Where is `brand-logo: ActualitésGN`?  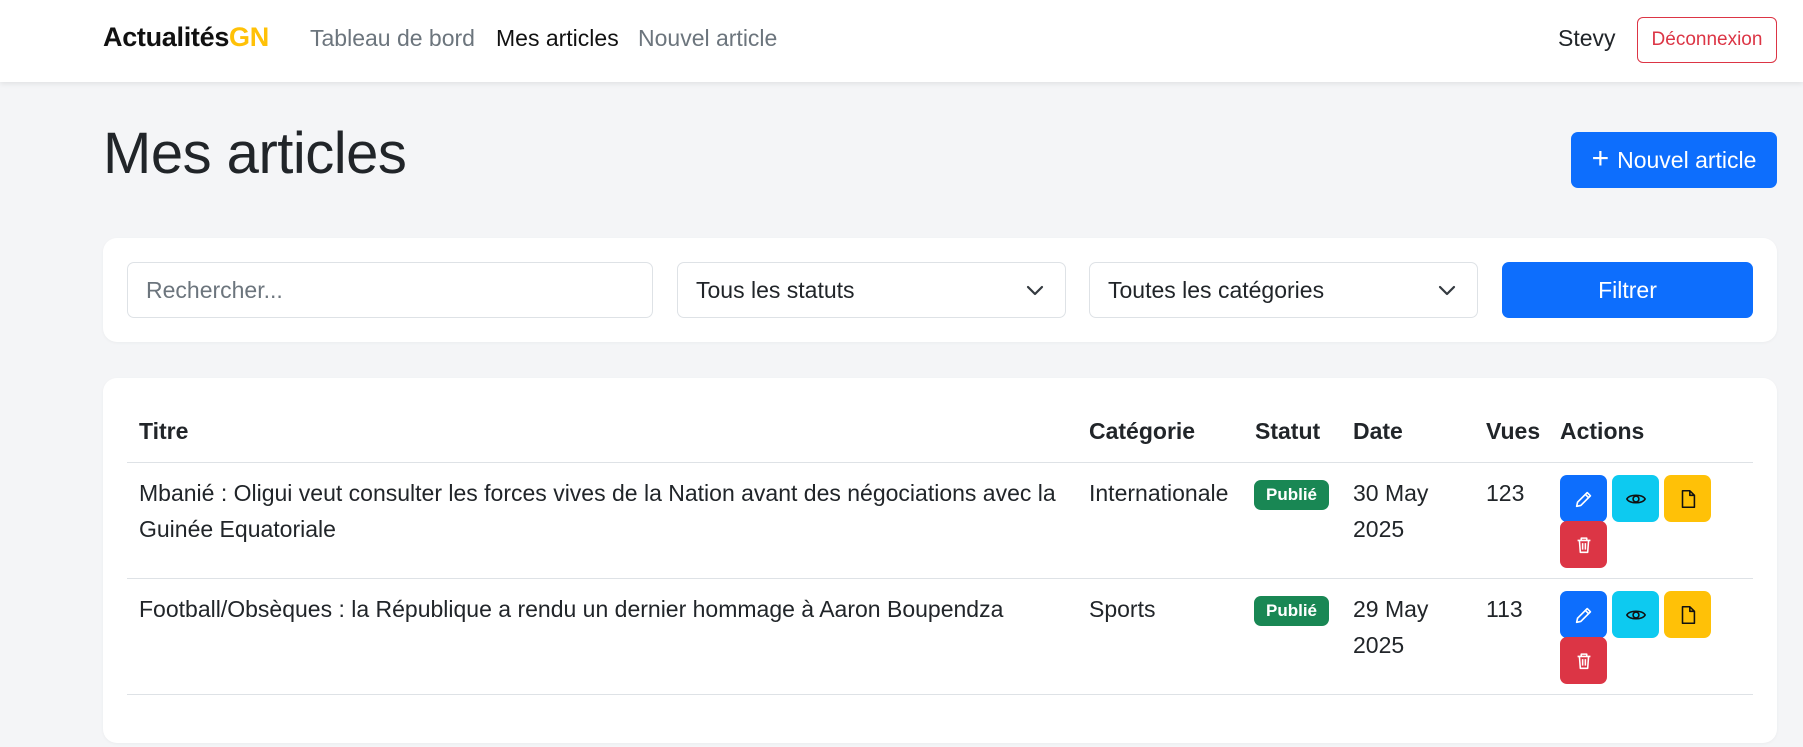
brand-logo: ActualitésGN is located at coordinates (186, 37).